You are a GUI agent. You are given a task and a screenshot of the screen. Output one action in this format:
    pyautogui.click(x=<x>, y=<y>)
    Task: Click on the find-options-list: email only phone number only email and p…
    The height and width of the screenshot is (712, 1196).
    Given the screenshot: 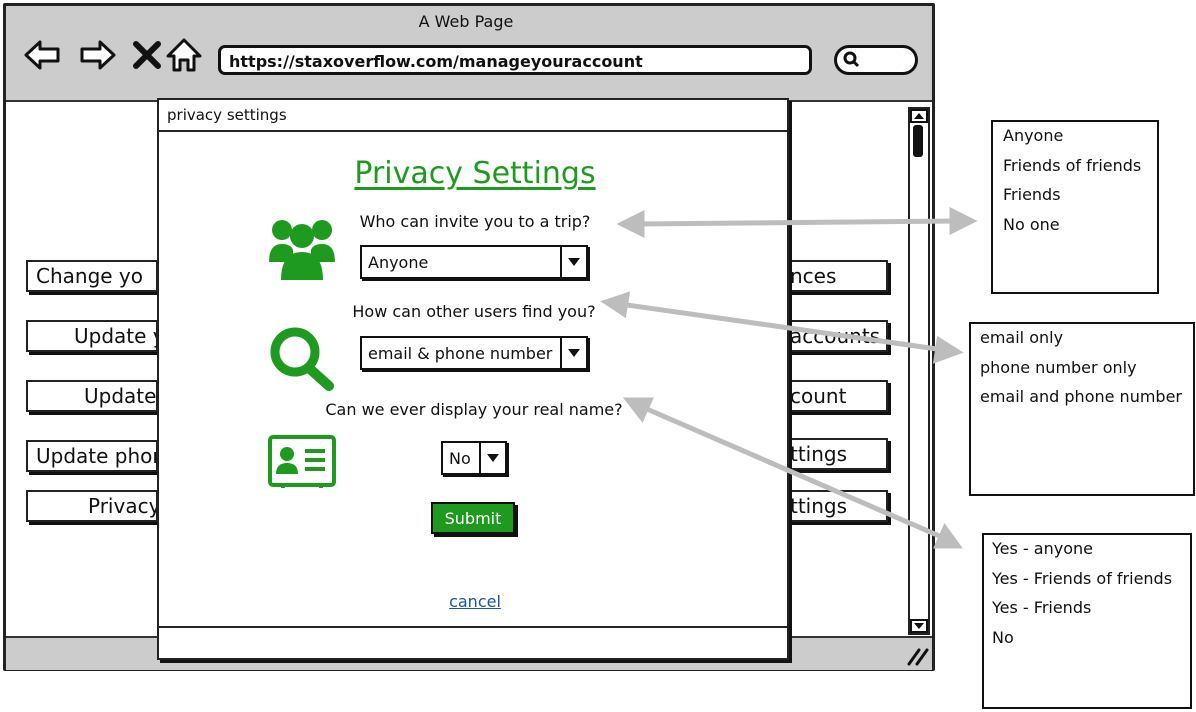 What is the action you would take?
    pyautogui.click(x=1082, y=409)
    